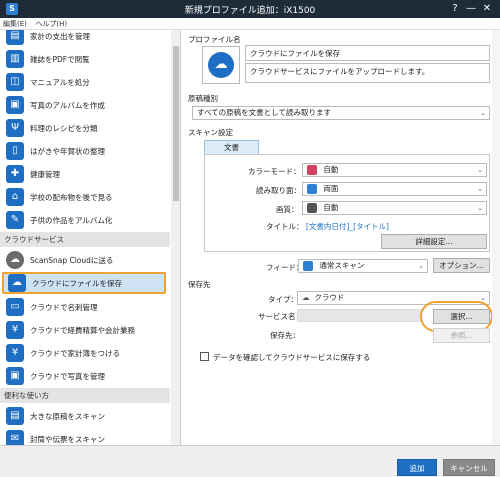  Describe the element at coordinates (359, 315) in the screenshot. I see `service-name-field` at that location.